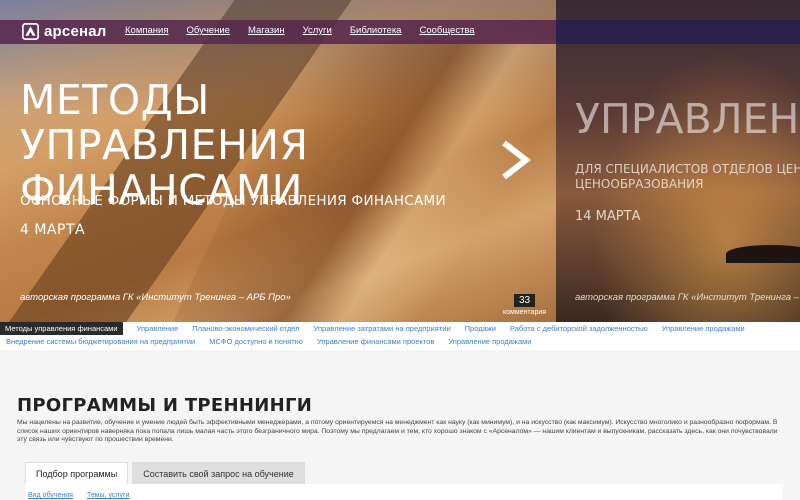  What do you see at coordinates (30, 31) in the screenshot?
I see `arsenal-logo-icon` at bounding box center [30, 31].